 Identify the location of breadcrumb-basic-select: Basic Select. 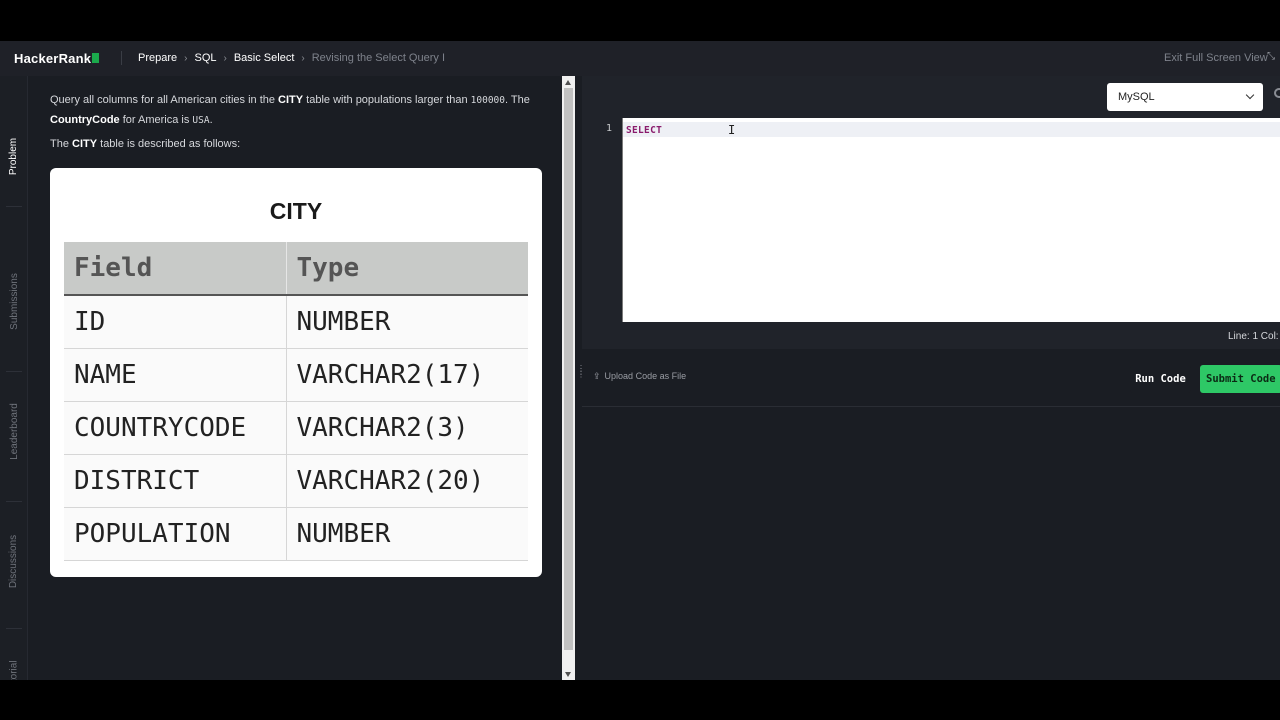
(264, 58).